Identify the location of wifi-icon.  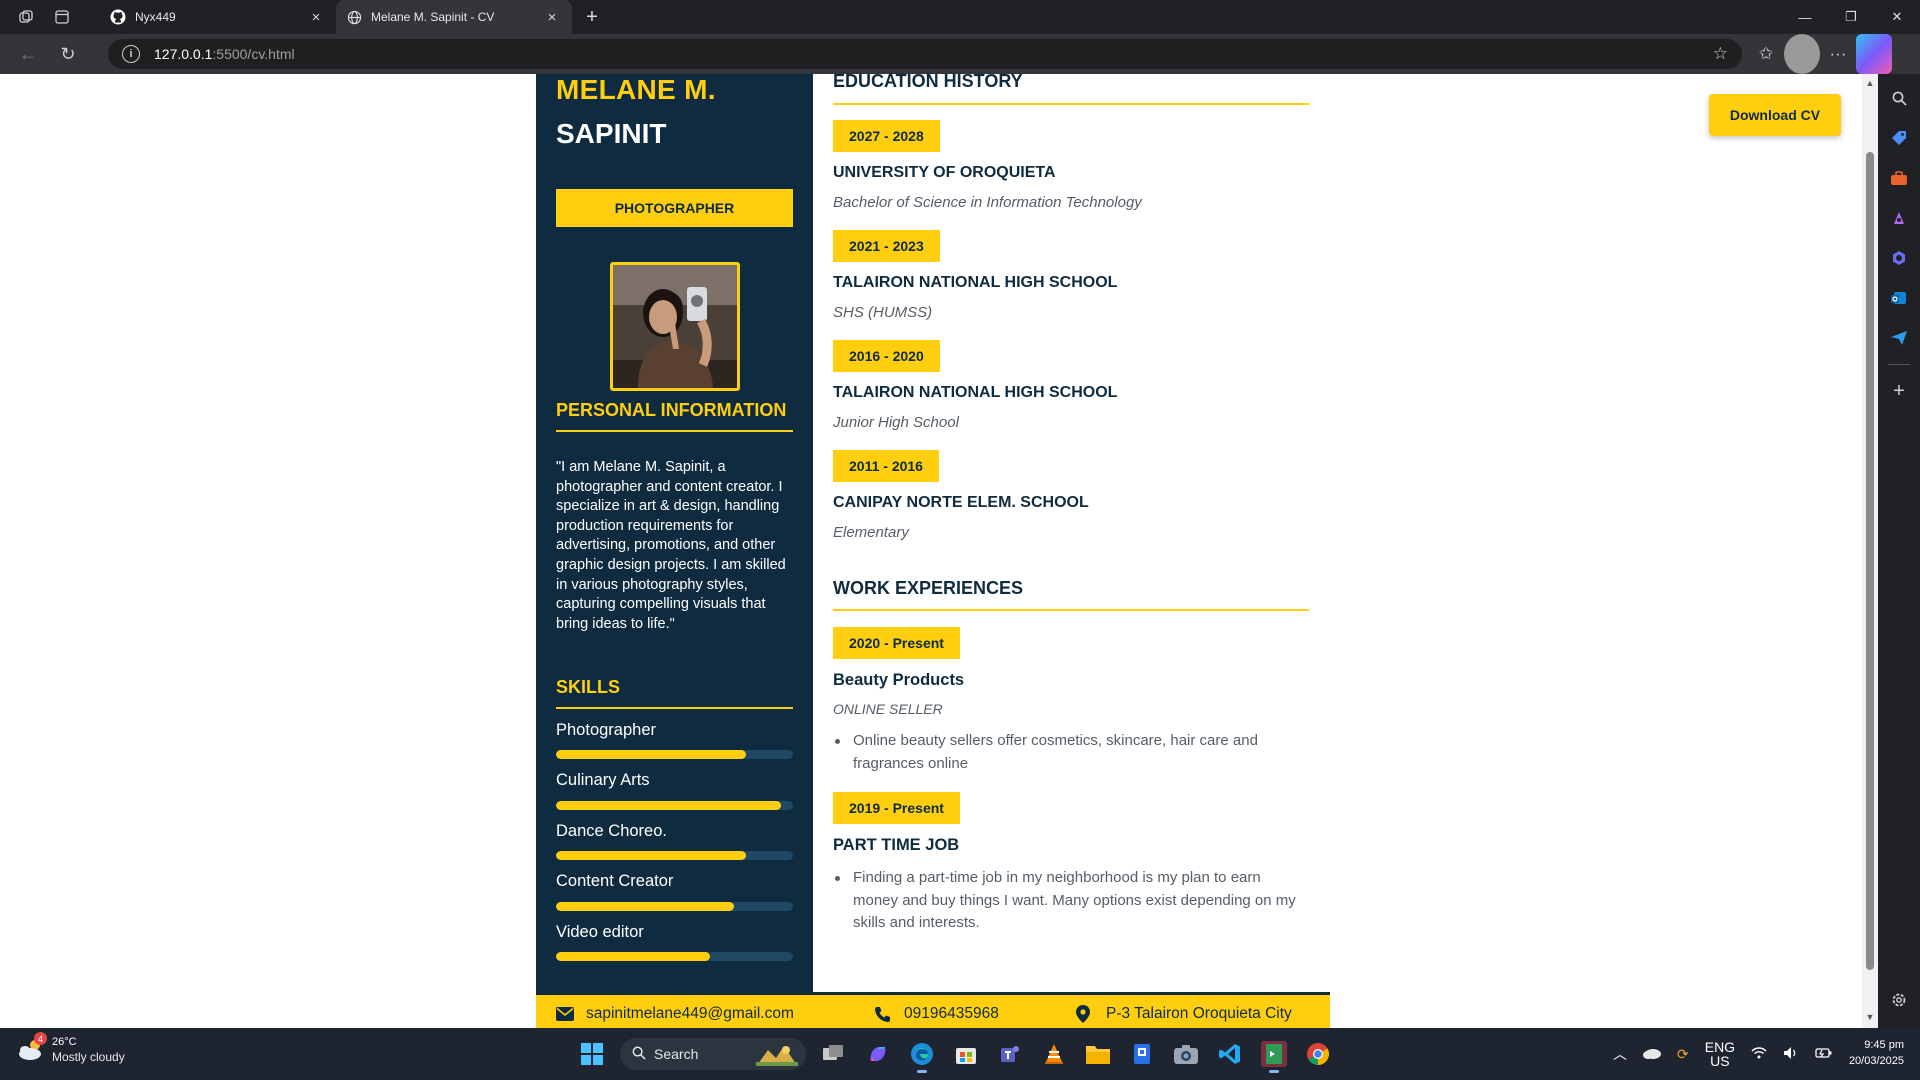
(1759, 1054).